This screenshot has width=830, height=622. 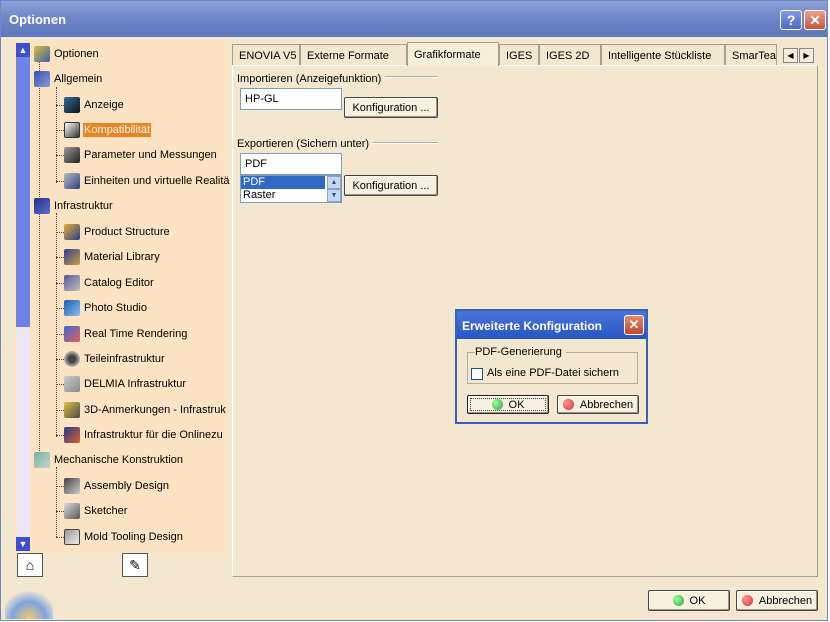 I want to click on tab-grafikformate: Grafikformate, so click(x=453, y=54).